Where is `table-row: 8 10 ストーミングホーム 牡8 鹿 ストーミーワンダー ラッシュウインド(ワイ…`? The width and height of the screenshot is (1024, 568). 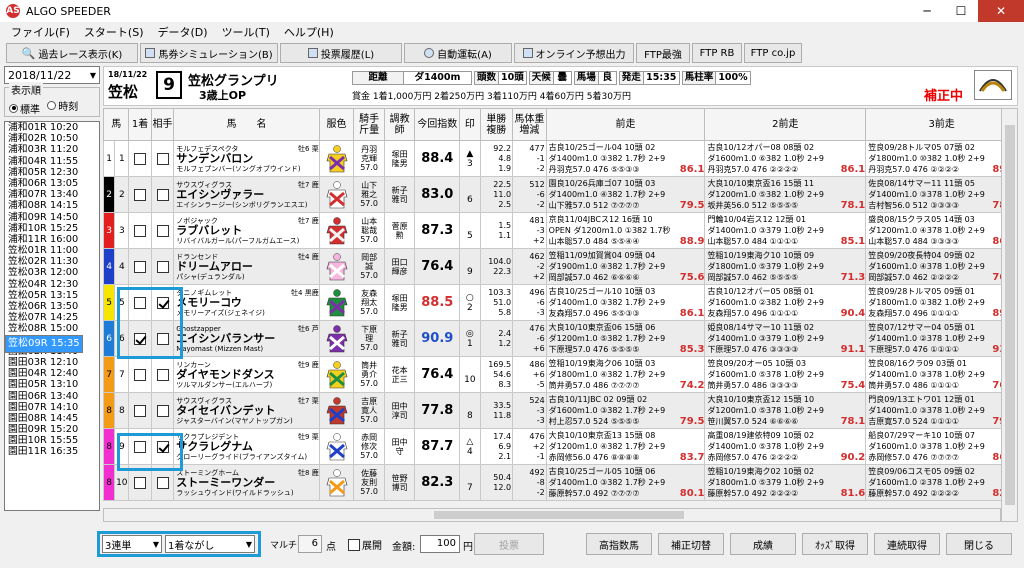 table-row: 8 10 ストーミングホーム 牡8 鹿 ストーミーワンダー ラッシュウインド(ワイ… is located at coordinates (560, 482).